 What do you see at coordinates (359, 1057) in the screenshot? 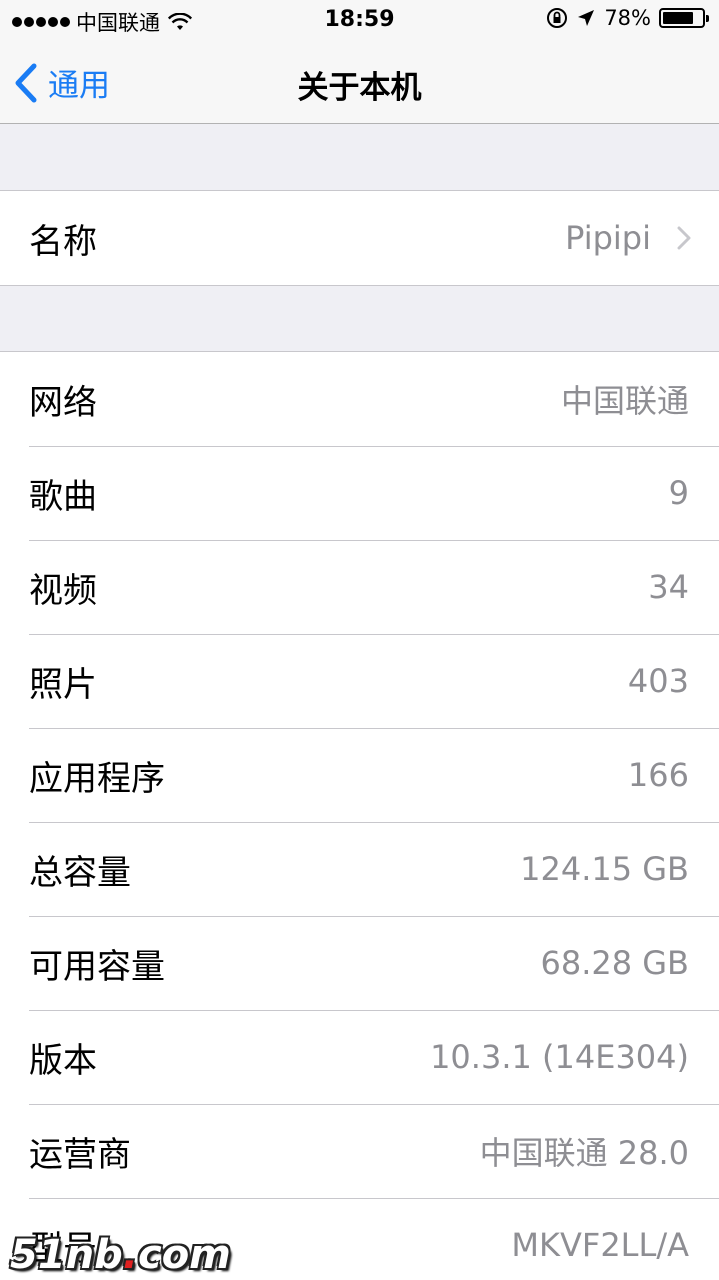
I see `list-item-version: 版本 10.3.1 (14E304)` at bounding box center [359, 1057].